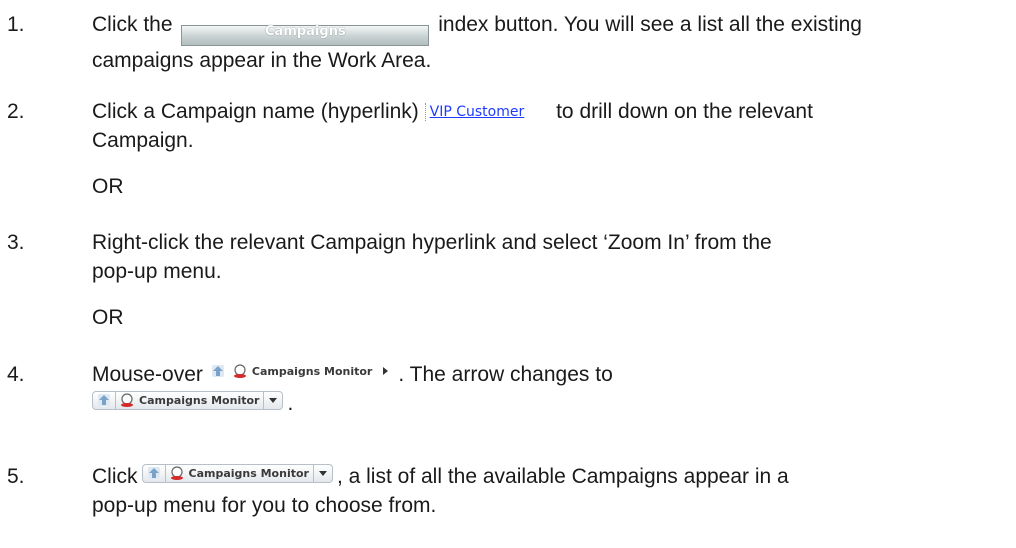 The width and height of the screenshot is (1016, 548). What do you see at coordinates (16, 374) in the screenshot?
I see `step-number: 4.` at bounding box center [16, 374].